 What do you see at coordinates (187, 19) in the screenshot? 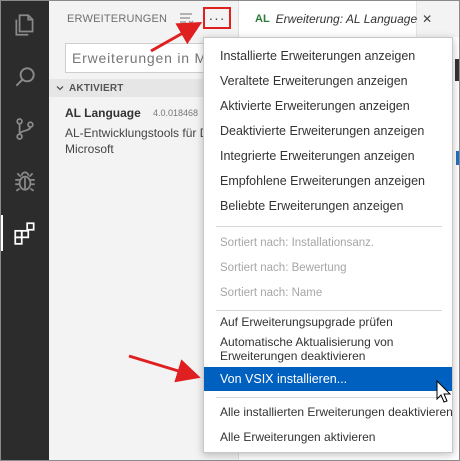
I see `clear-filter-icon` at bounding box center [187, 19].